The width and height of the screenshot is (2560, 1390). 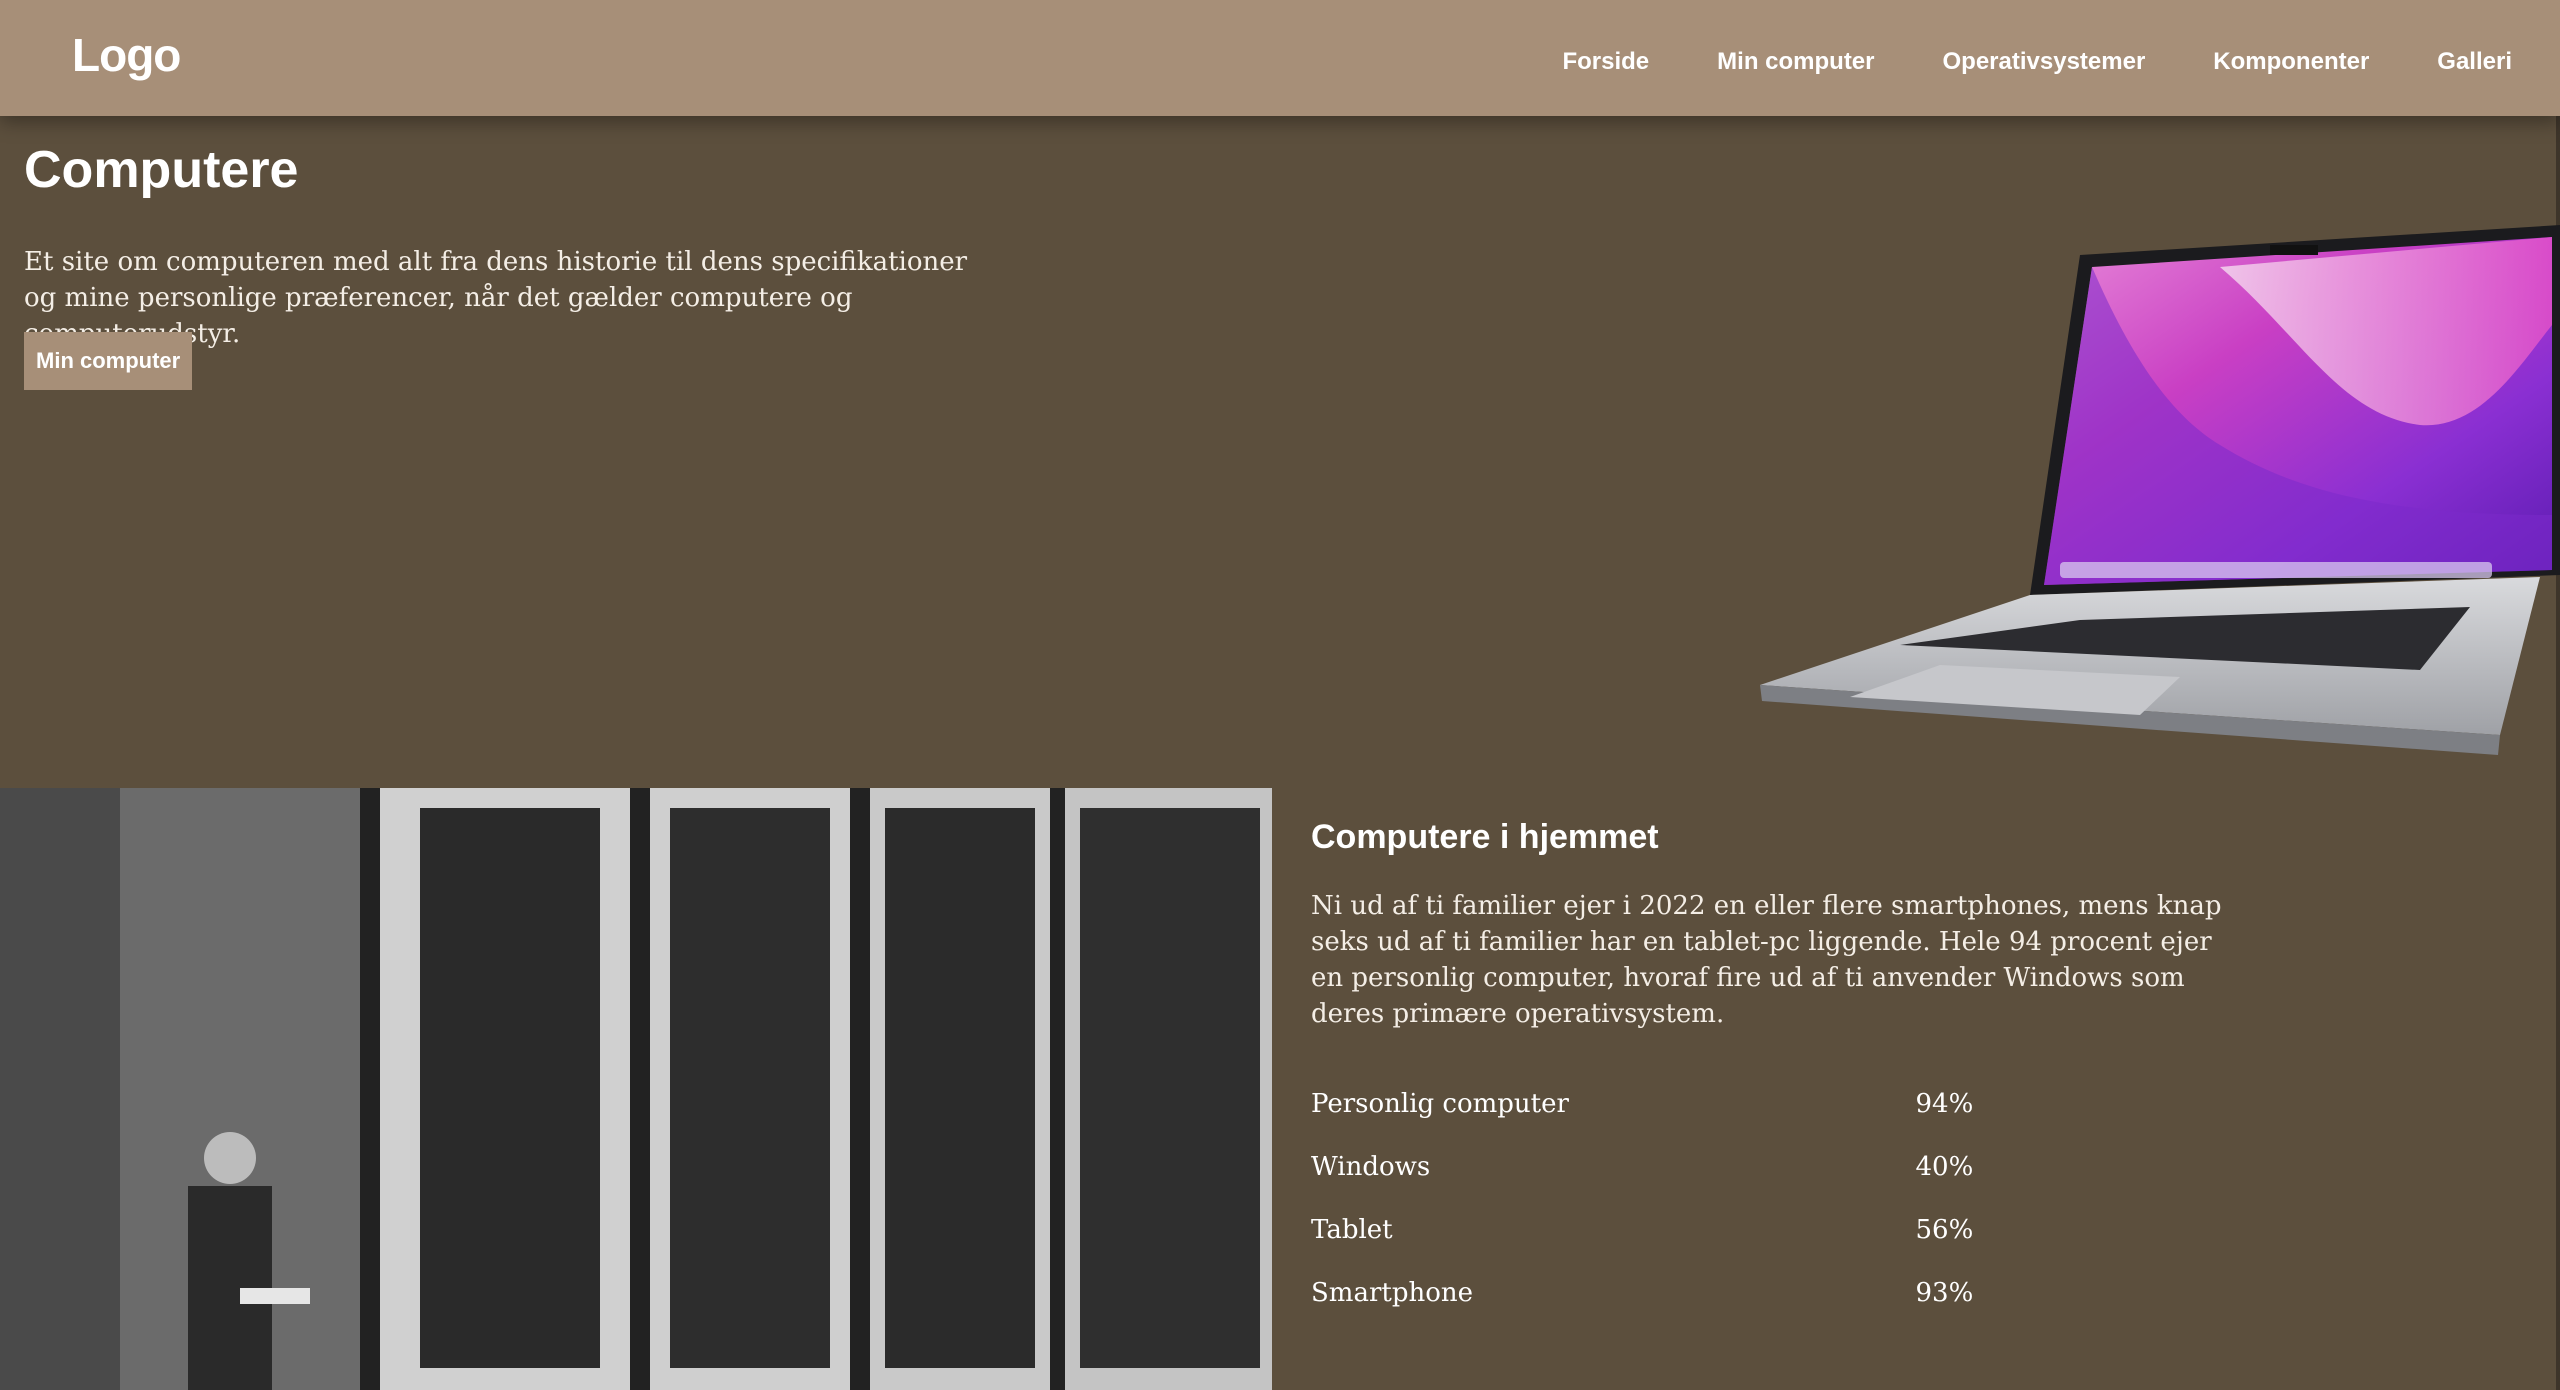 What do you see at coordinates (126, 55) in the screenshot?
I see `logo: Logo` at bounding box center [126, 55].